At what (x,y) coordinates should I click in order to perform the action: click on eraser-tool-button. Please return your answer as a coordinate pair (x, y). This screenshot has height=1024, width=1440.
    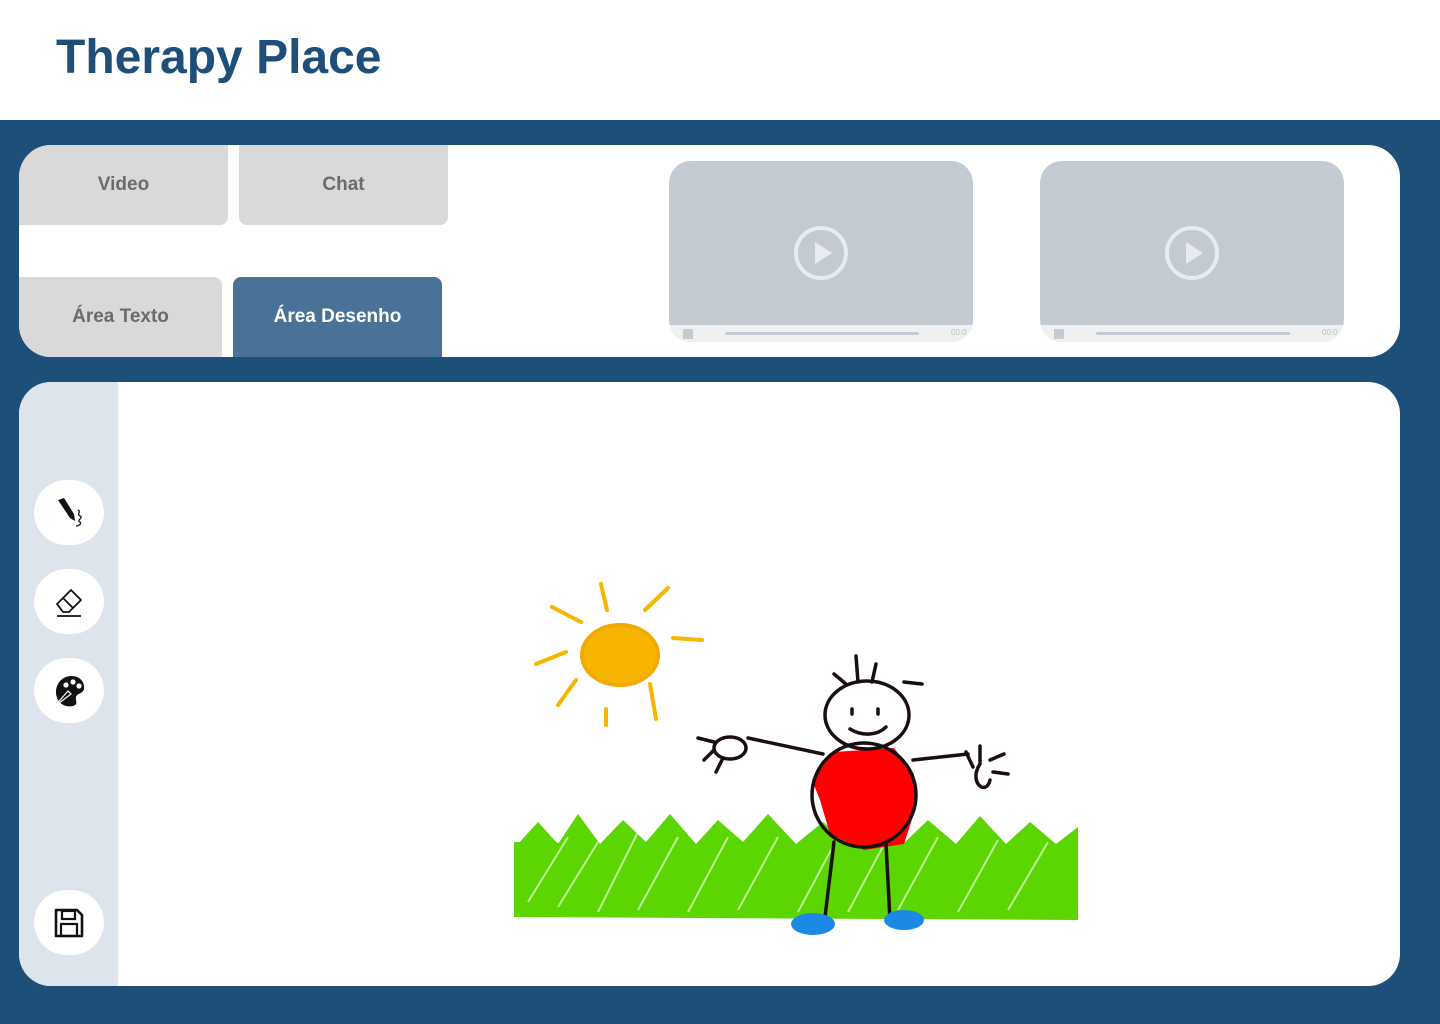
    Looking at the image, I should click on (69, 601).